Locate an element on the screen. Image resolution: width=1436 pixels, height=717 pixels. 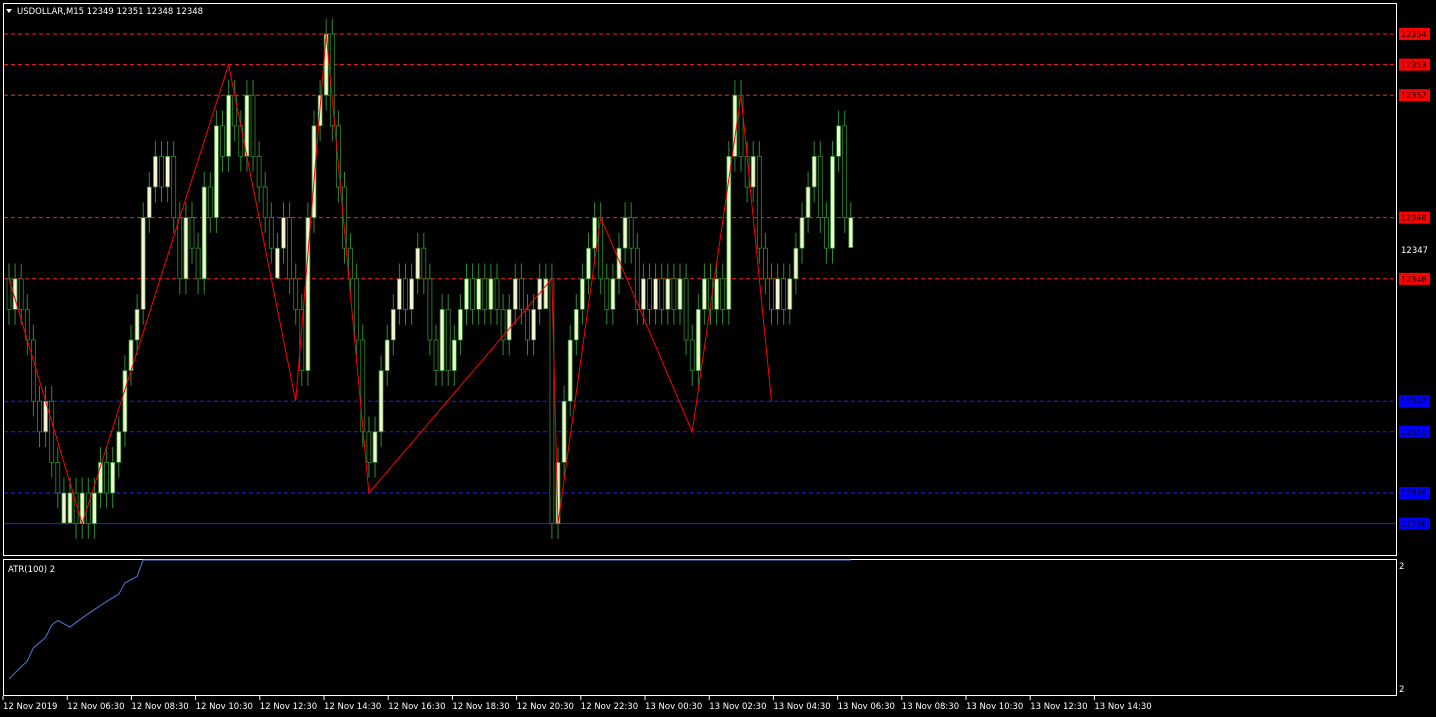
time-label: 12 Nov 22:30 is located at coordinates (609, 707).